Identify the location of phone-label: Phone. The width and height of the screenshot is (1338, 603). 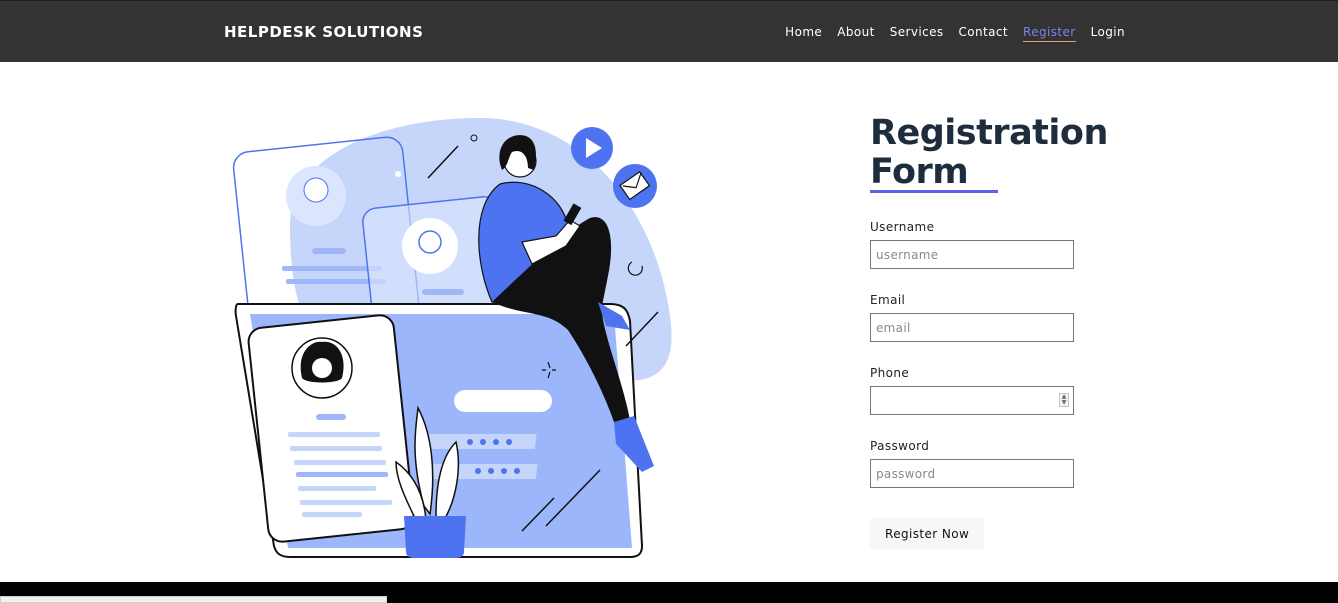
(890, 373).